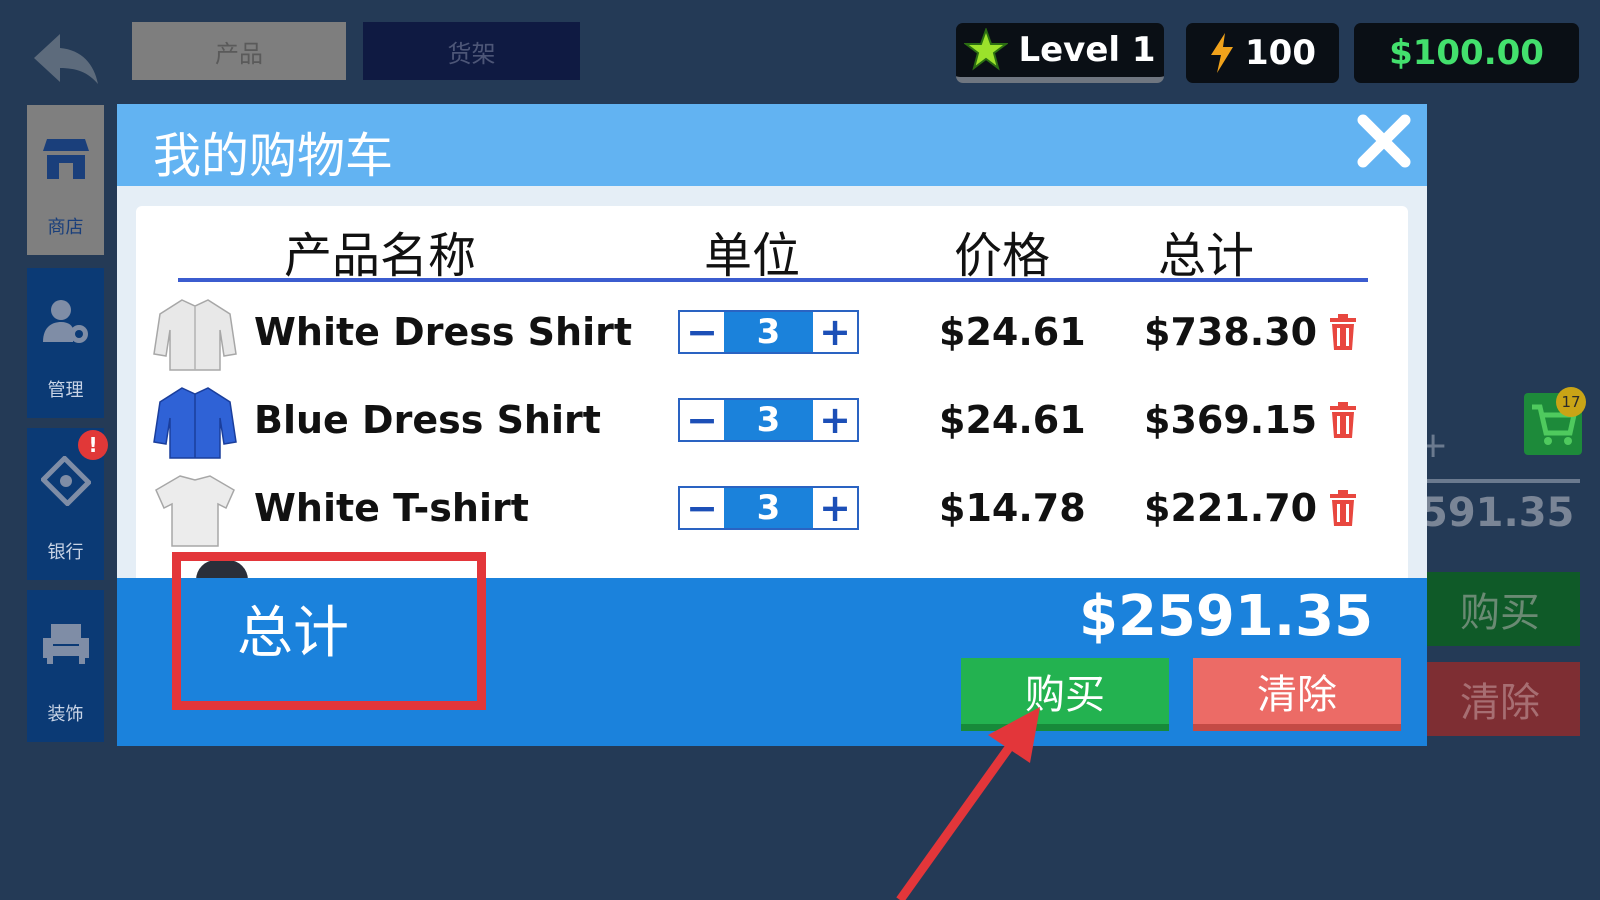 The image size is (1600, 900). What do you see at coordinates (65, 714) in the screenshot?
I see `sidebar-label-decor: 装饰` at bounding box center [65, 714].